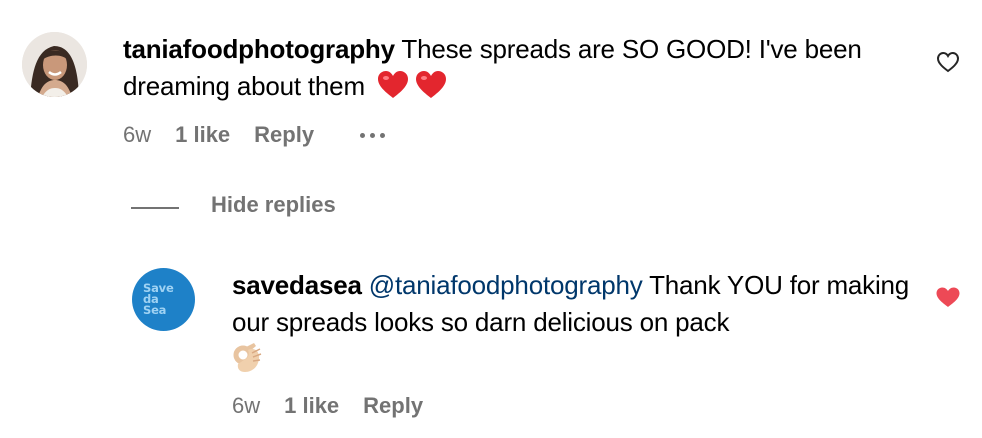 This screenshot has width=982, height=438. Describe the element at coordinates (137, 135) in the screenshot. I see `comment-timestamp: 6w` at that location.